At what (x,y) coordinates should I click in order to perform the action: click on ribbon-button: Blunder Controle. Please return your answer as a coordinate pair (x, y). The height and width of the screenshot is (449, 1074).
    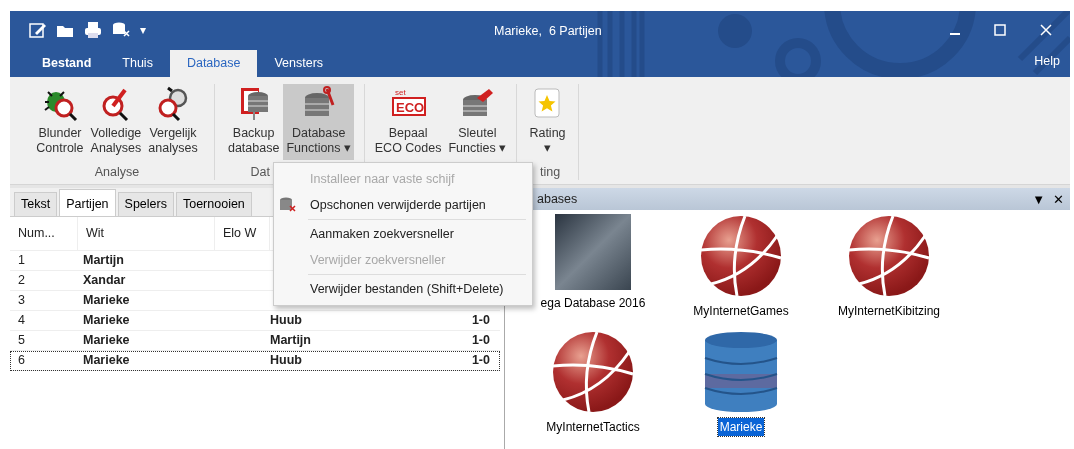
    Looking at the image, I should click on (60, 122).